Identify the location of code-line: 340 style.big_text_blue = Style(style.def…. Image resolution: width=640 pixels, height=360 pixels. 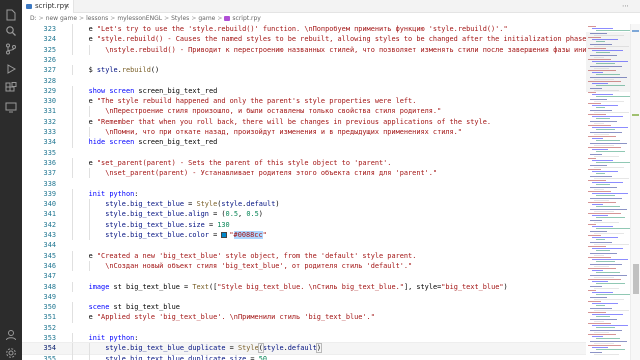
(304, 204).